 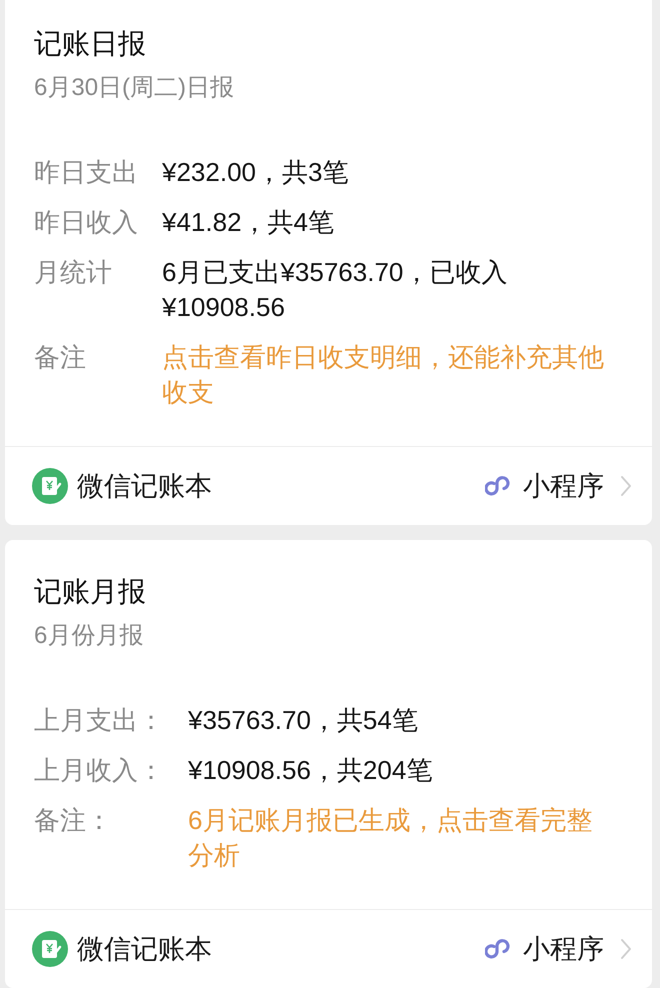 What do you see at coordinates (311, 770) in the screenshot?
I see `row-value: ¥10908.56，共204笔` at bounding box center [311, 770].